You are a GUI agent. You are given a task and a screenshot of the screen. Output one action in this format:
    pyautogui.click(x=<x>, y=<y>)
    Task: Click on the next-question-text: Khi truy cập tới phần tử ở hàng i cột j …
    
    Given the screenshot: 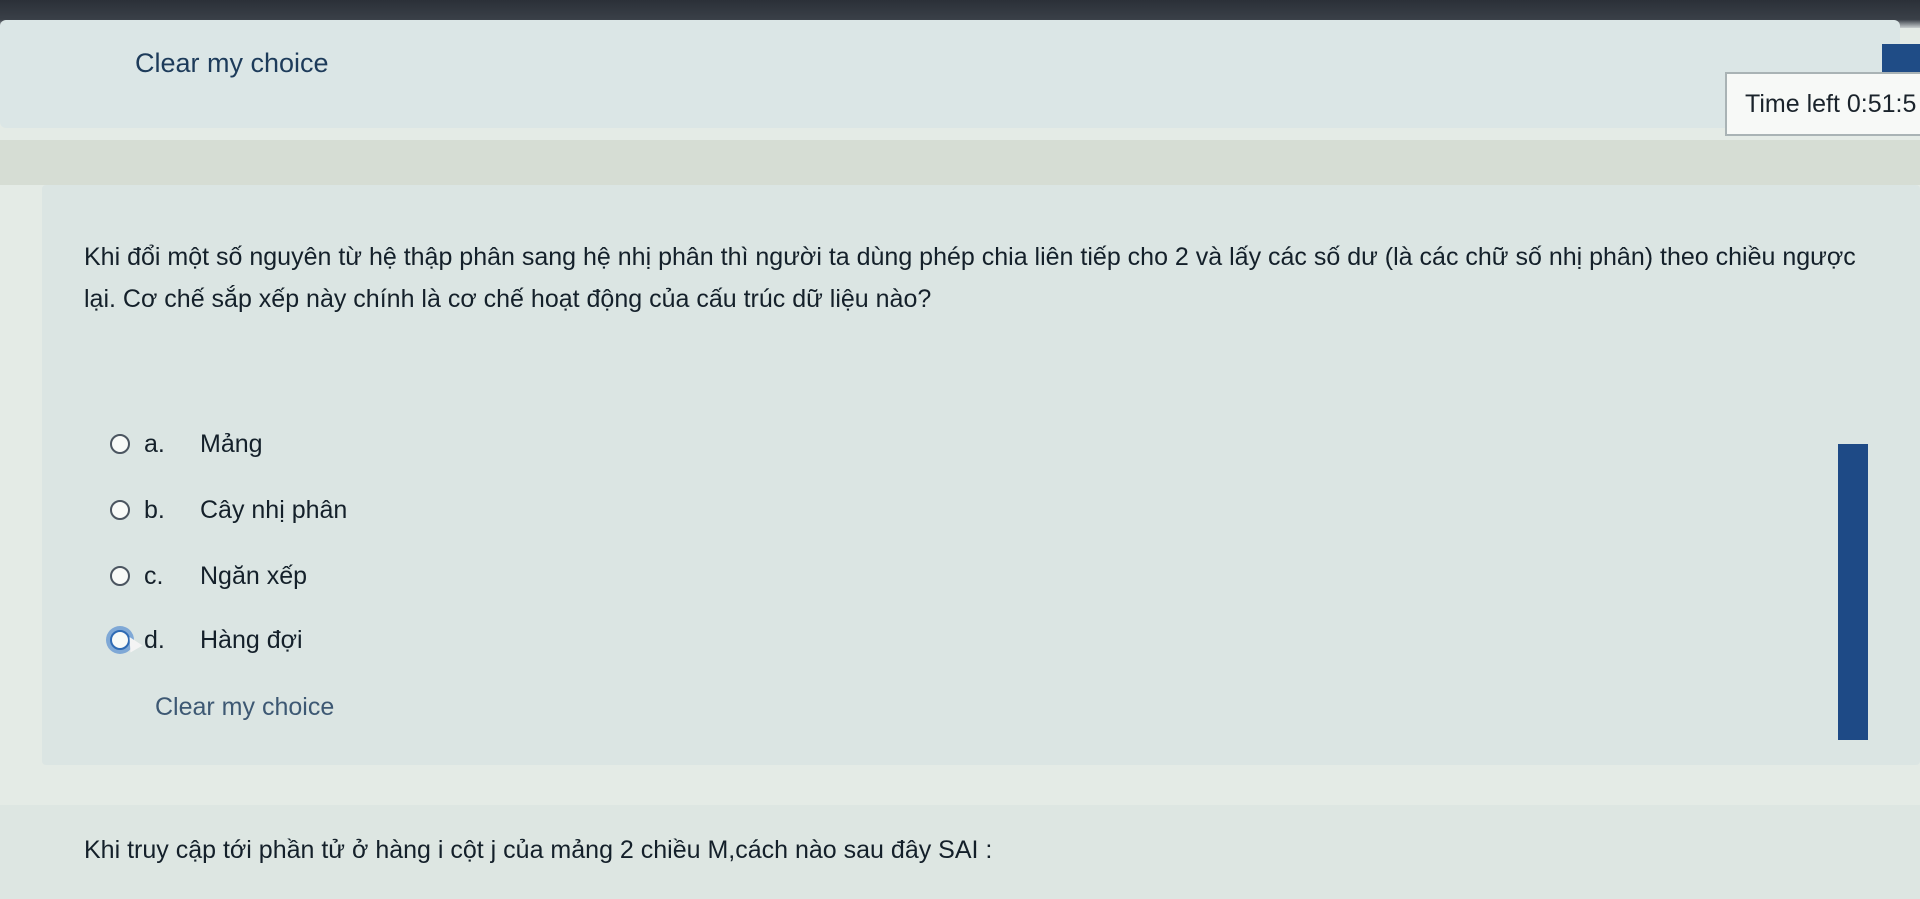 What is the action you would take?
    pyautogui.click(x=538, y=850)
    